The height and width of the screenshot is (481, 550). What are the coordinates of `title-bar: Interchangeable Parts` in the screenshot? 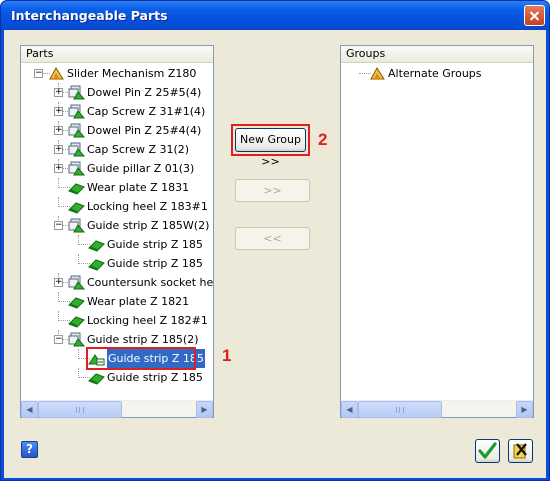 It's located at (275, 15).